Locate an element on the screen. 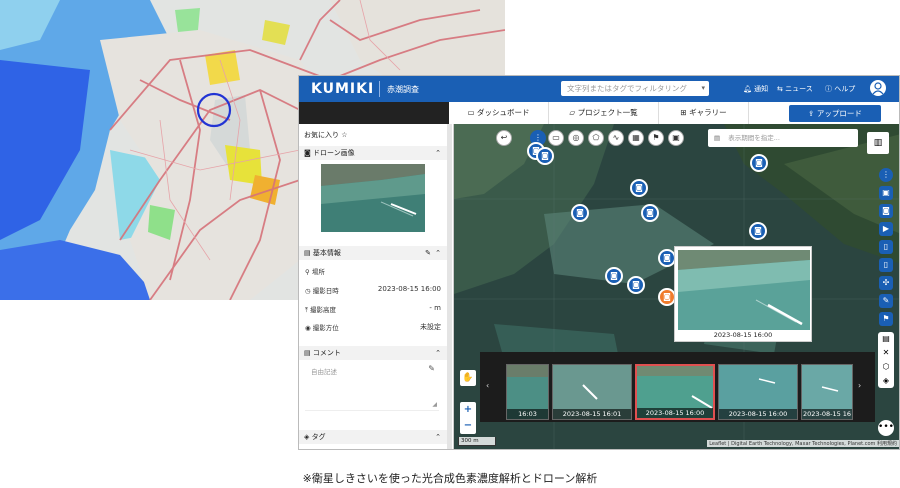 This screenshot has height=488, width=900. tablet-tool-button: ▯ is located at coordinates (886, 265).